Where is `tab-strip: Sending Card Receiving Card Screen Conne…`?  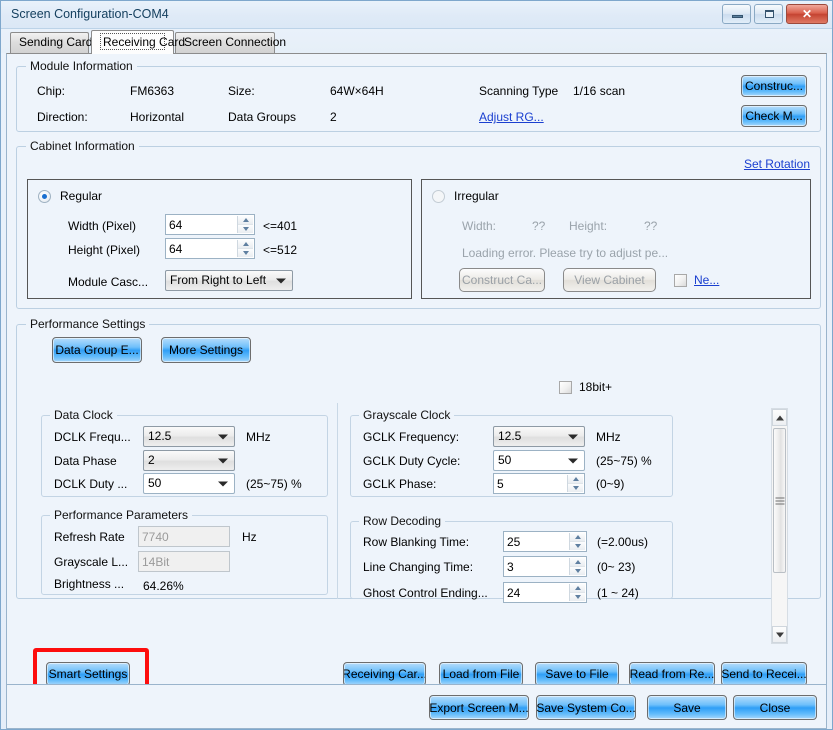 tab-strip: Sending Card Receiving Card Screen Conne… is located at coordinates (416, 41).